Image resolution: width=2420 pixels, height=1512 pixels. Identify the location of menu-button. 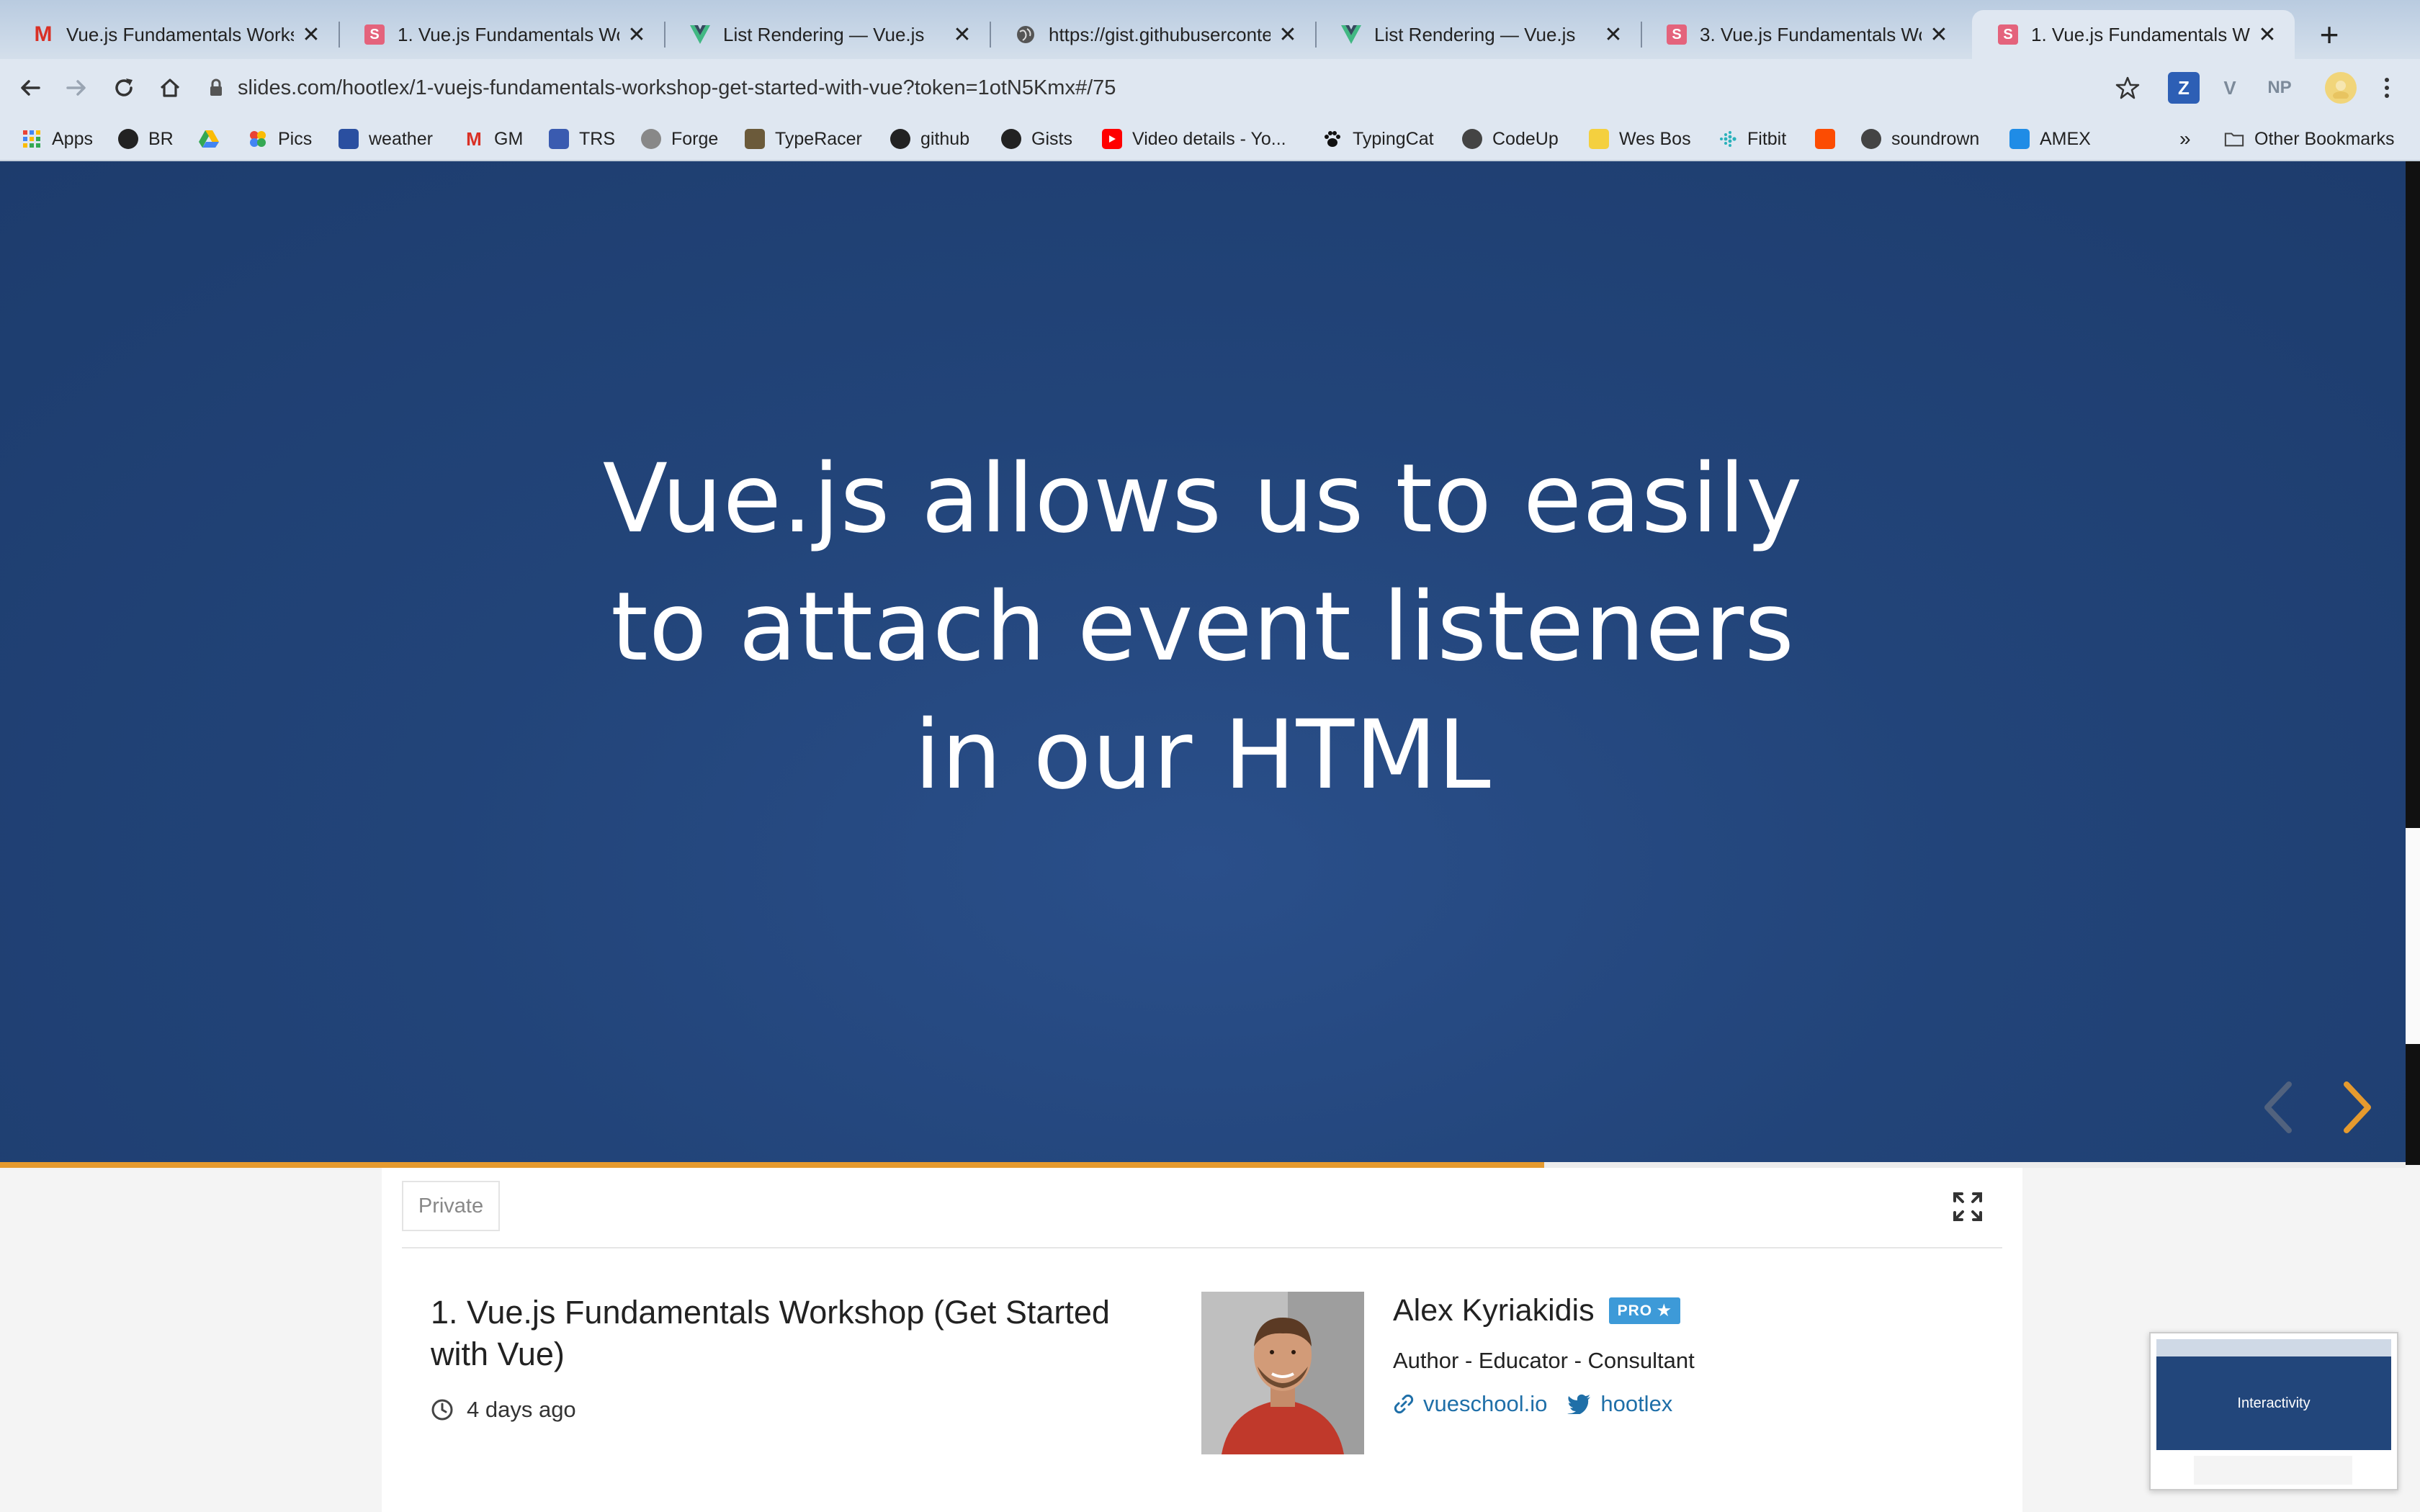
(2387, 88).